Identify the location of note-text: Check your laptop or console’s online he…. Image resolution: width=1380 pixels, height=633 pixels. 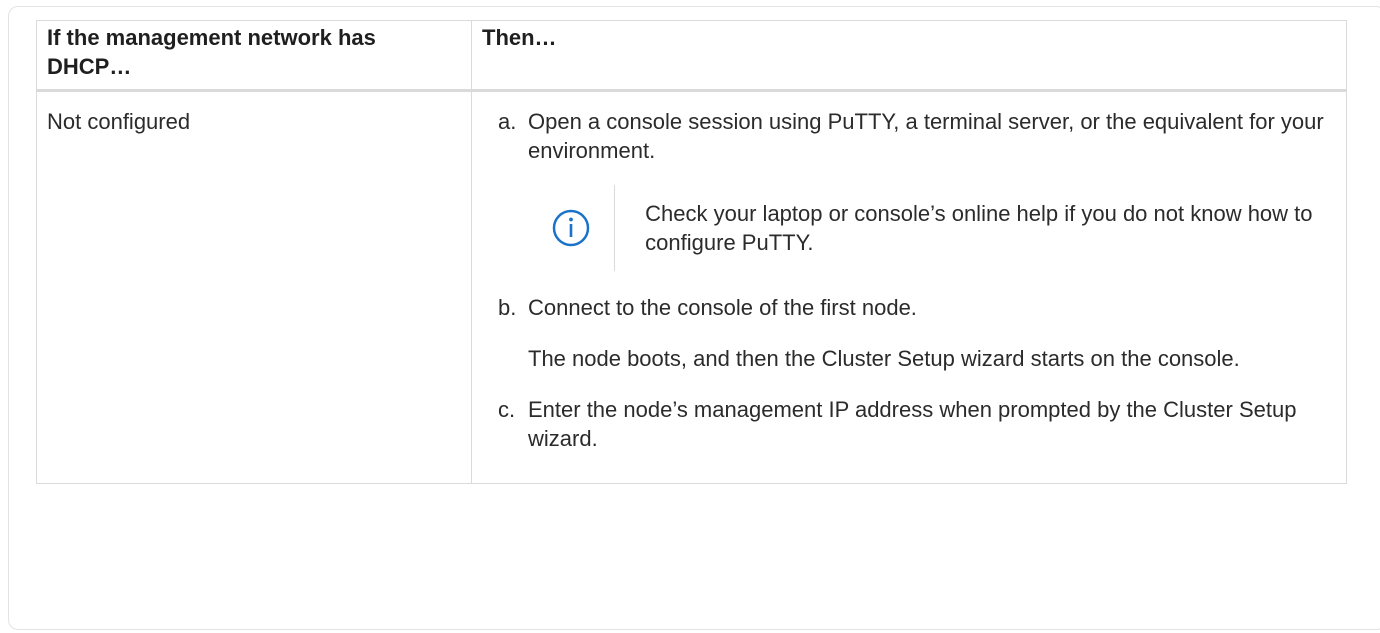
(979, 228).